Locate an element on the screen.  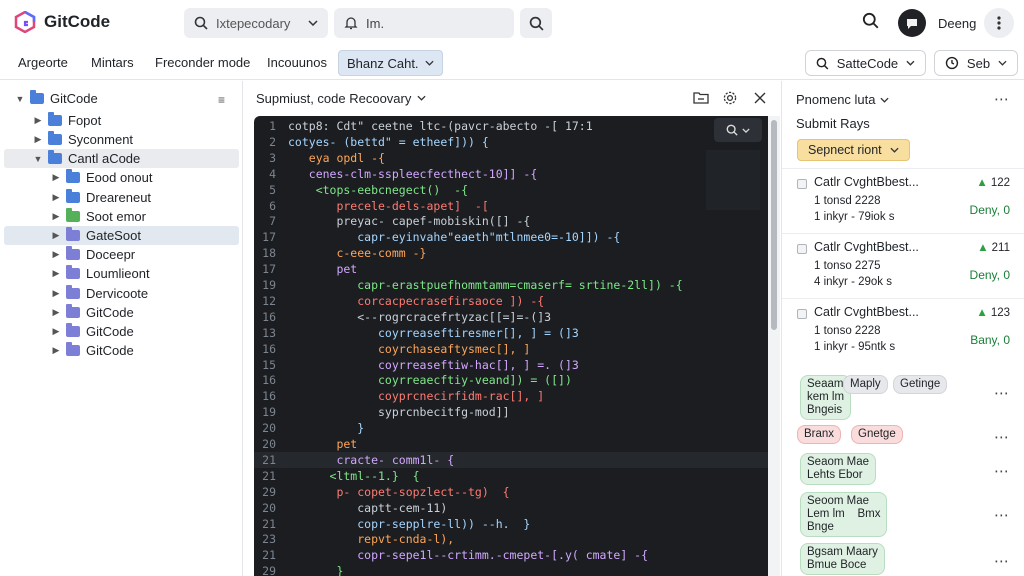
code-line: 16 coyprcnecirfidm-rac[], ] is located at coordinates (511, 396).